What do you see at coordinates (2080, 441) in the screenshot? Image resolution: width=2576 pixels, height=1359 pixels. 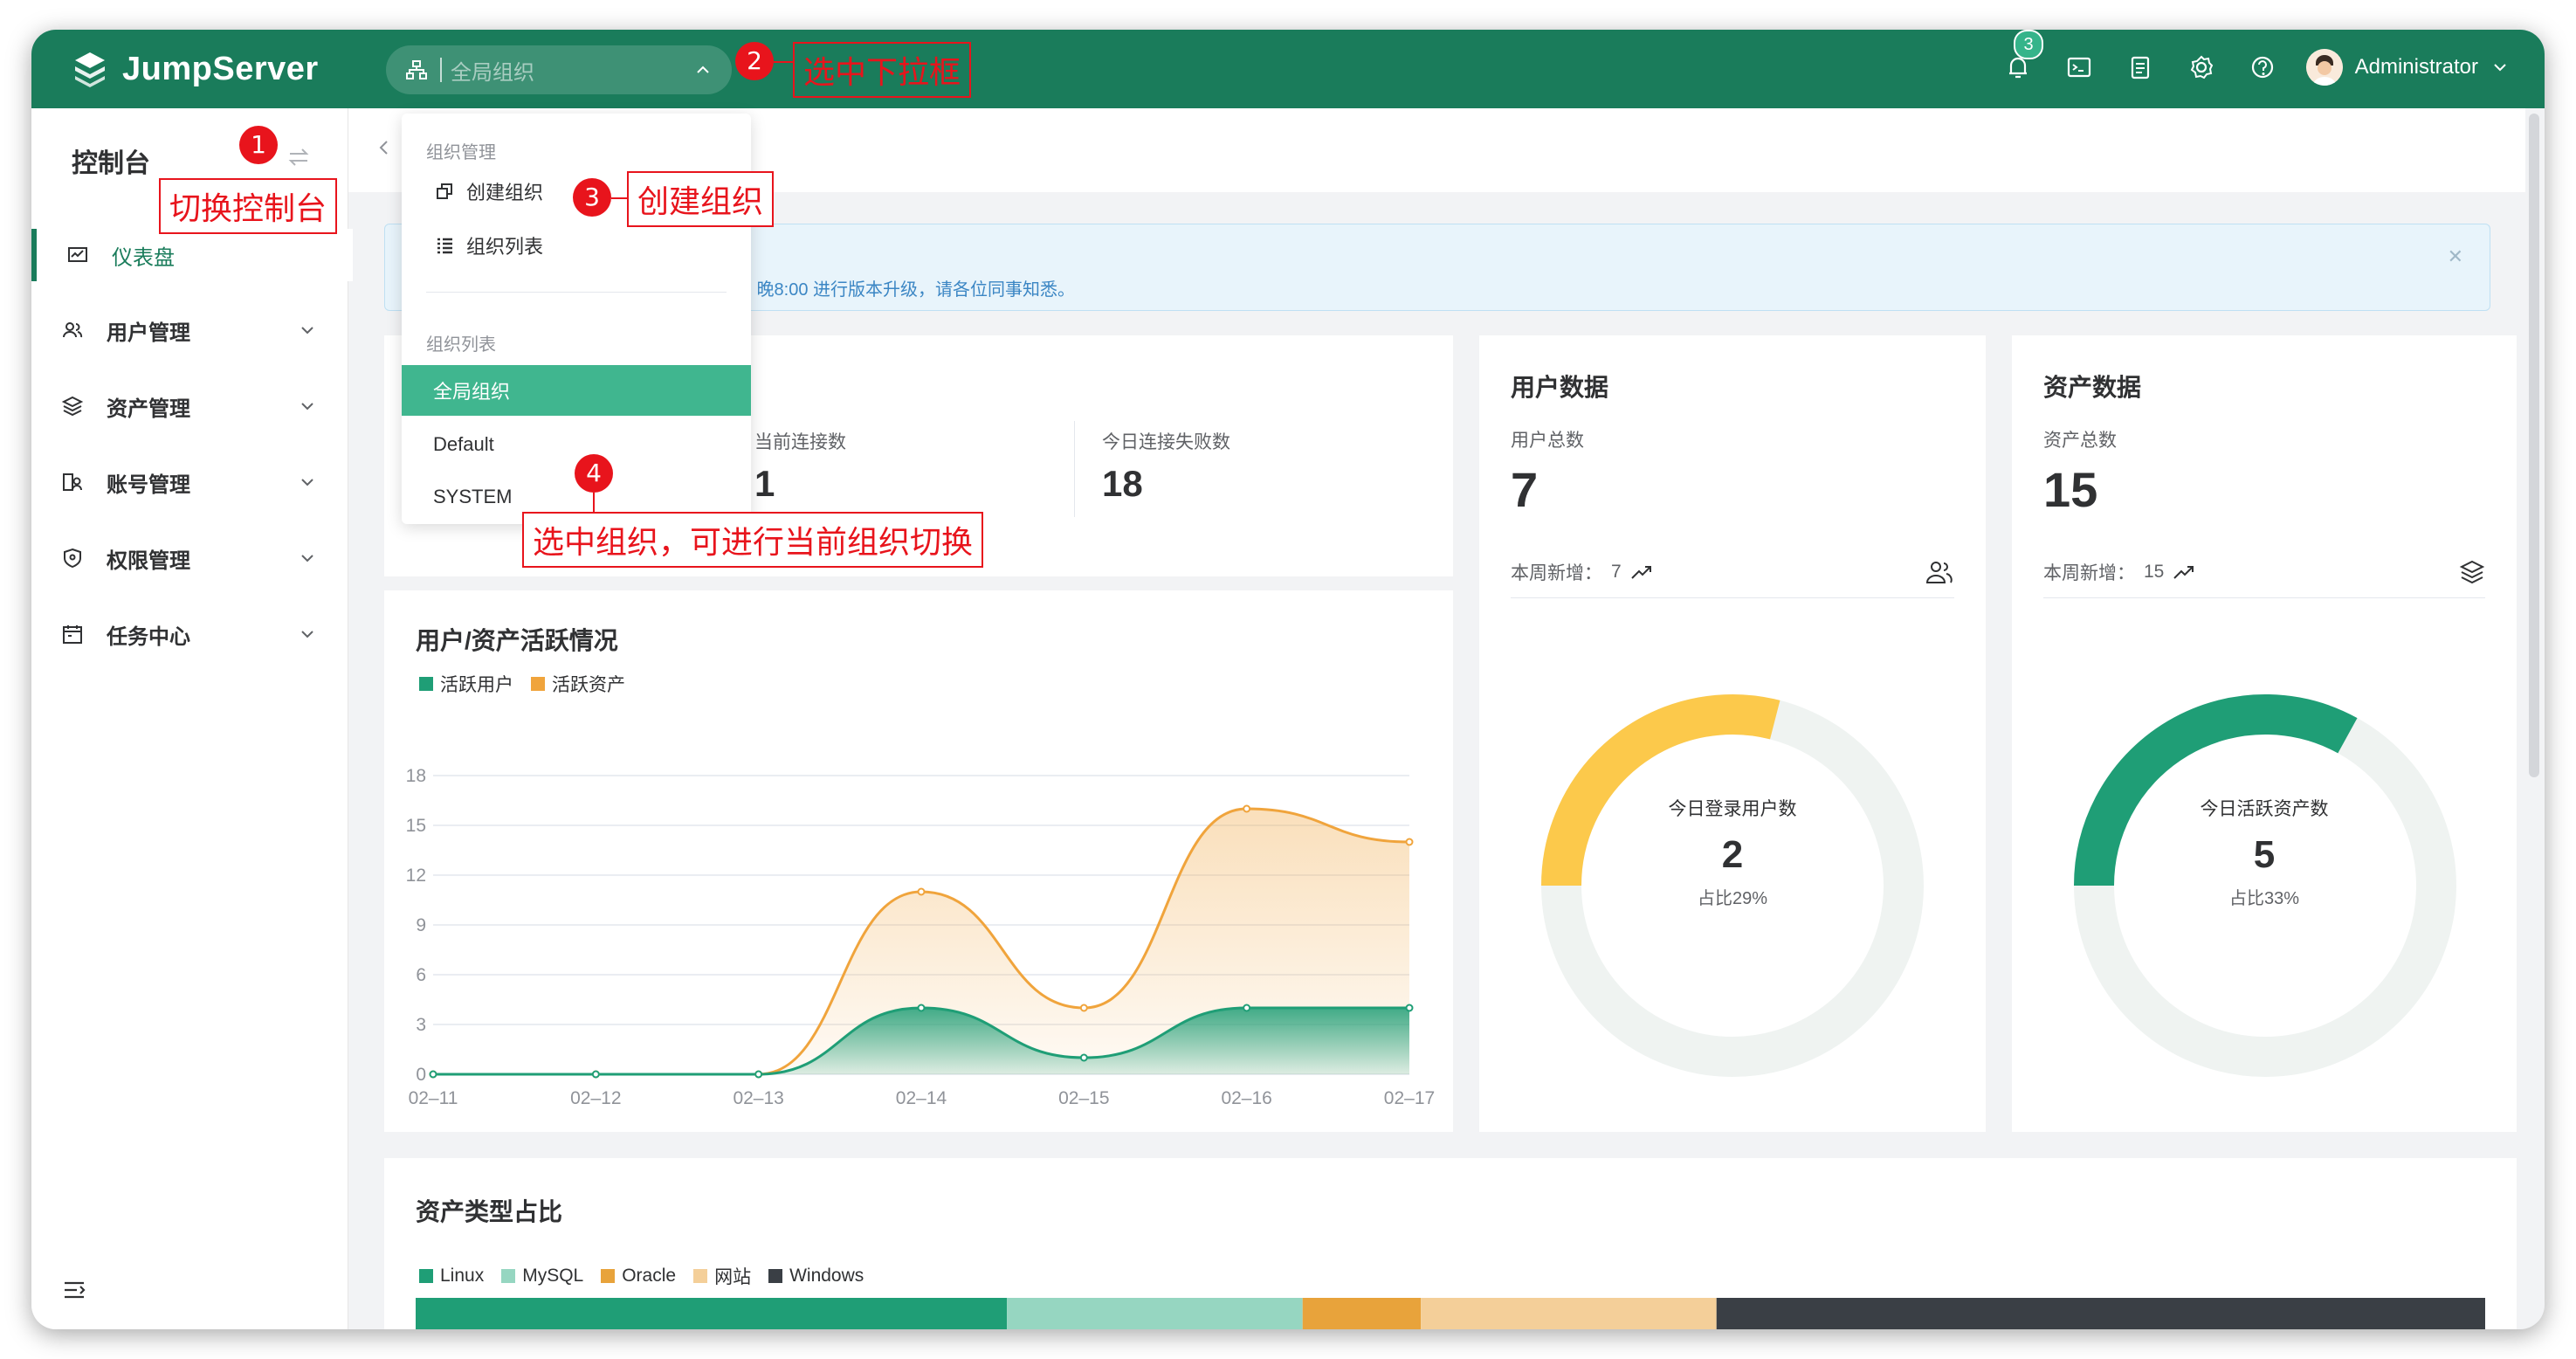 I see `asset-total-label: 资产总数` at bounding box center [2080, 441].